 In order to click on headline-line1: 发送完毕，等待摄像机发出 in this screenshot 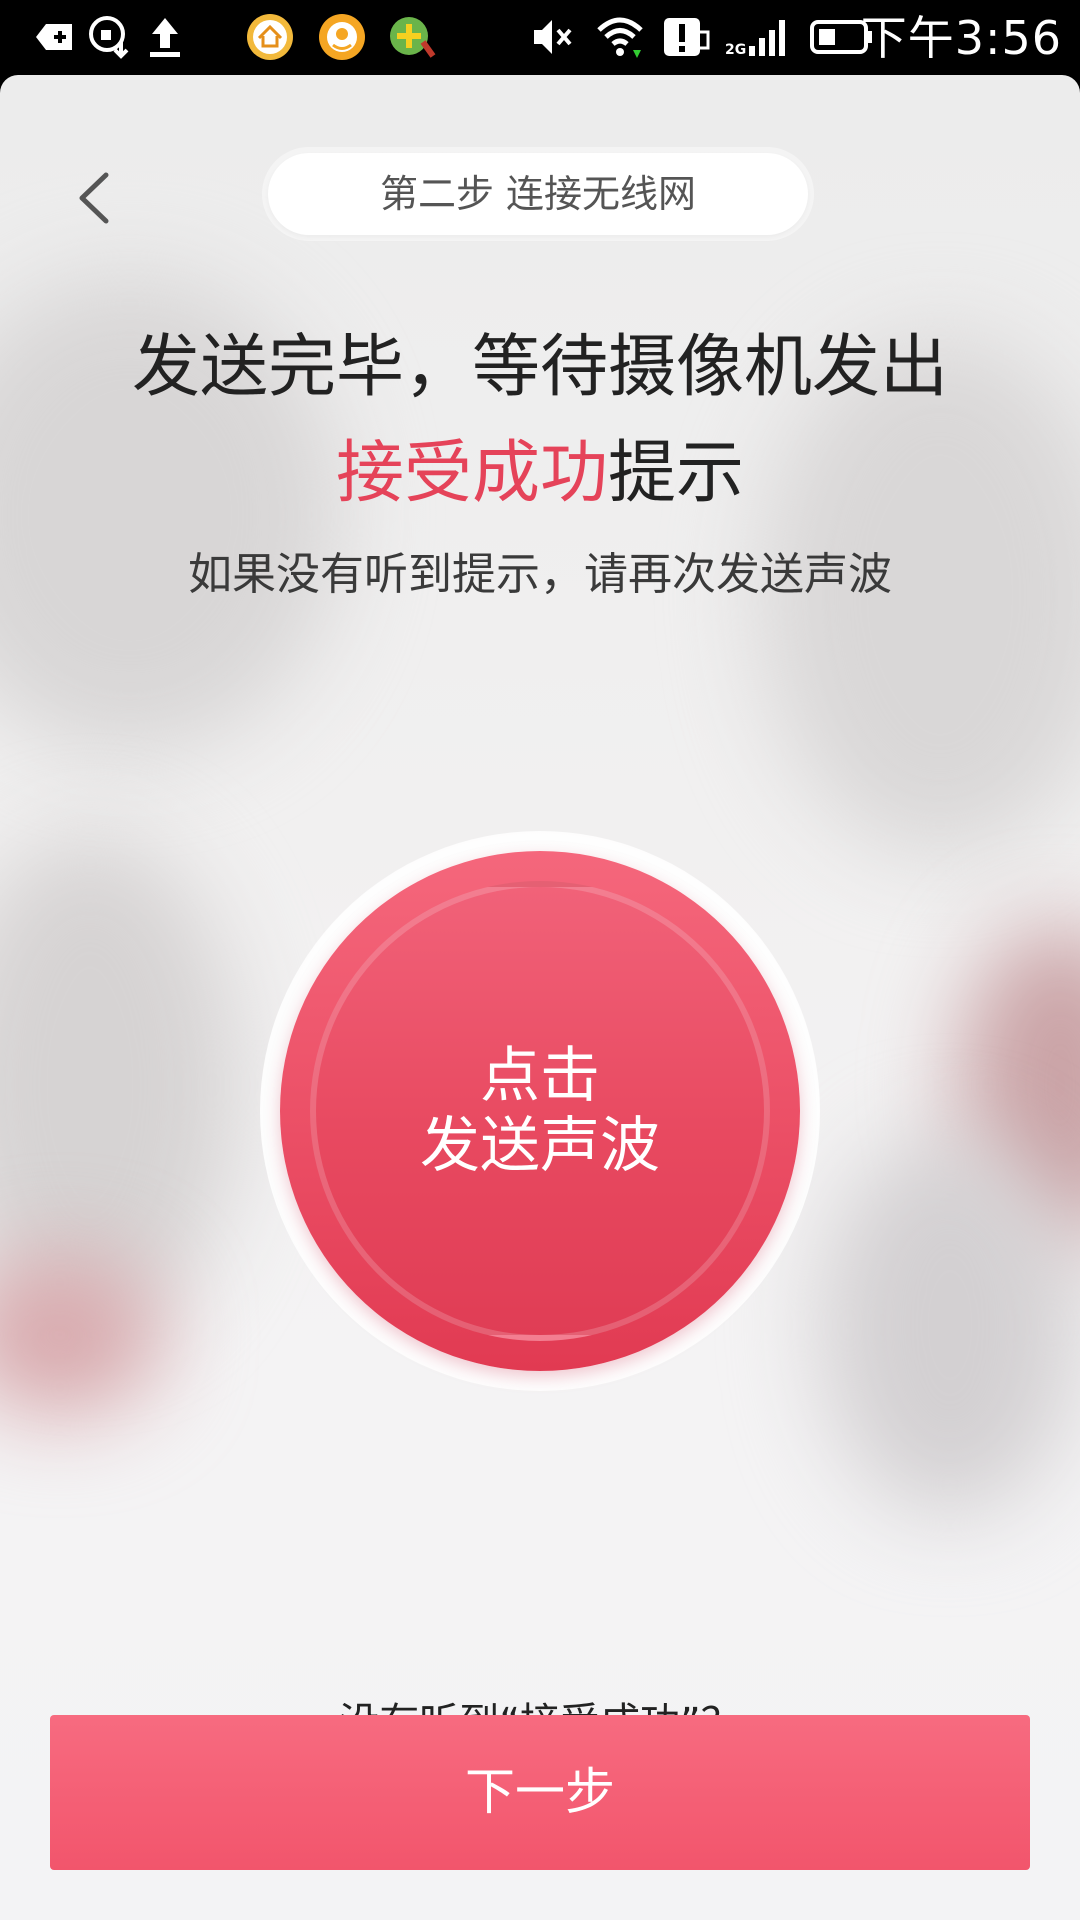, I will do `click(539, 367)`.